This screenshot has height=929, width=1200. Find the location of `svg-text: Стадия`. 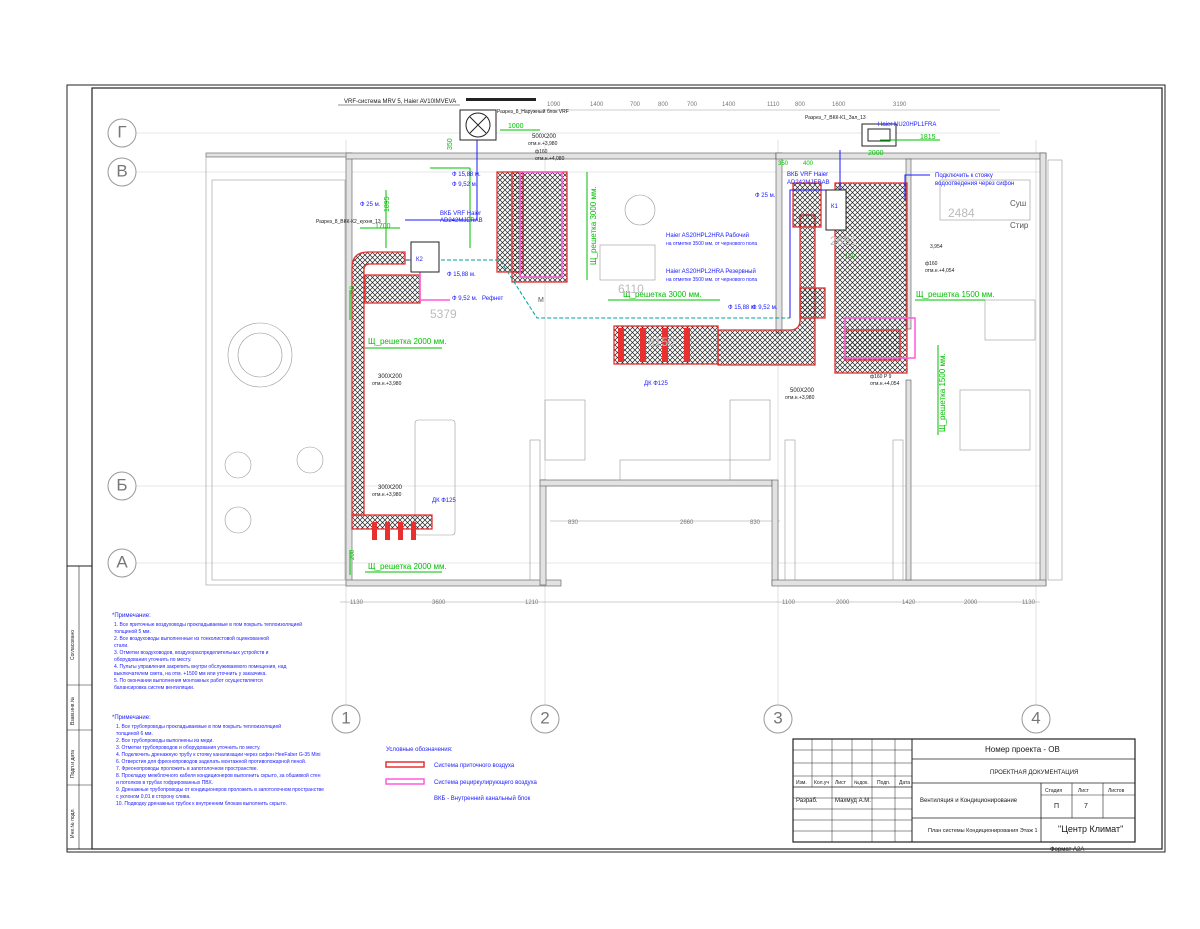

svg-text: Стадия is located at coordinates (1053, 791).